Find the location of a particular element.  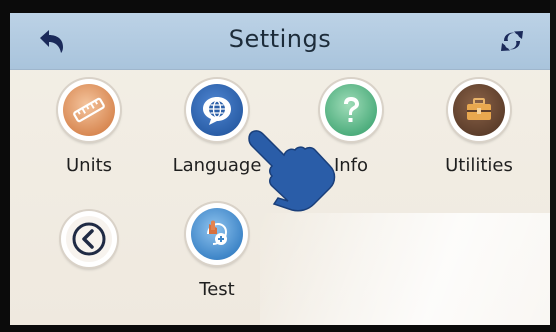

units-icon-ring is located at coordinates (89, 110).